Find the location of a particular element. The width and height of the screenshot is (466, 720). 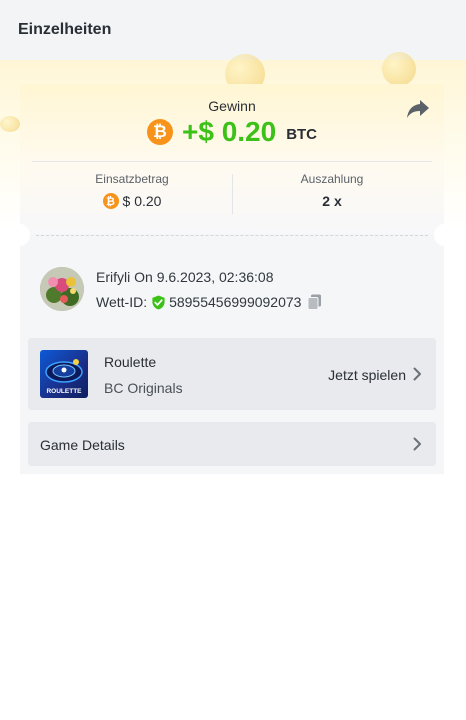

win-row: ₿ +$ 0.20 BTC is located at coordinates (232, 132).